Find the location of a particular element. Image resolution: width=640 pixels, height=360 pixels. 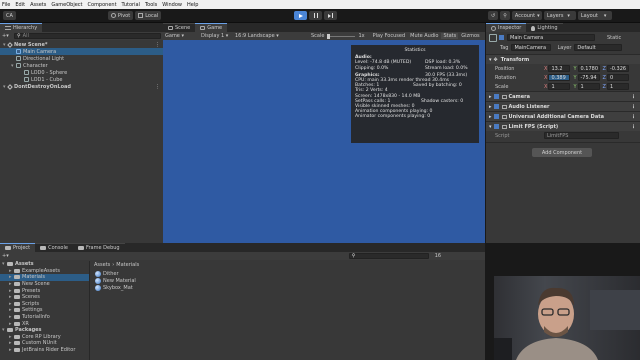

menu-item-component: Component is located at coordinates (102, 5).